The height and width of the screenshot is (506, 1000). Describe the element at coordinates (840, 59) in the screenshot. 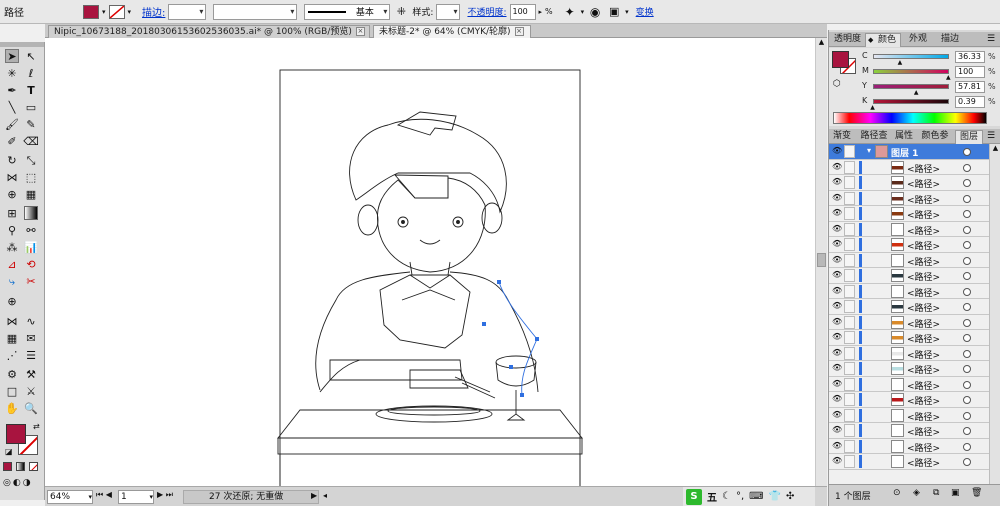

I see `panel-fill-swatch` at that location.